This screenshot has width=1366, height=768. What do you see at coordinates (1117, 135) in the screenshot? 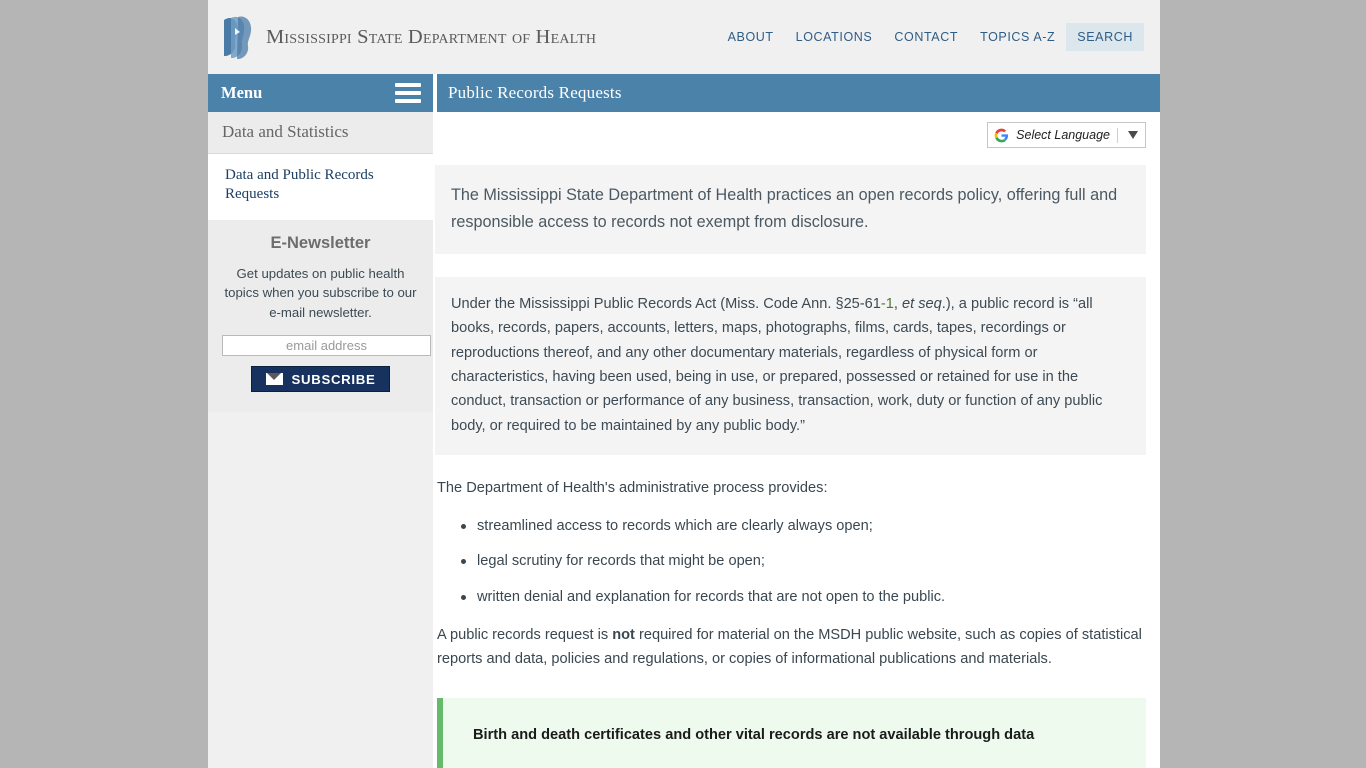
I see `translate-separator` at bounding box center [1117, 135].